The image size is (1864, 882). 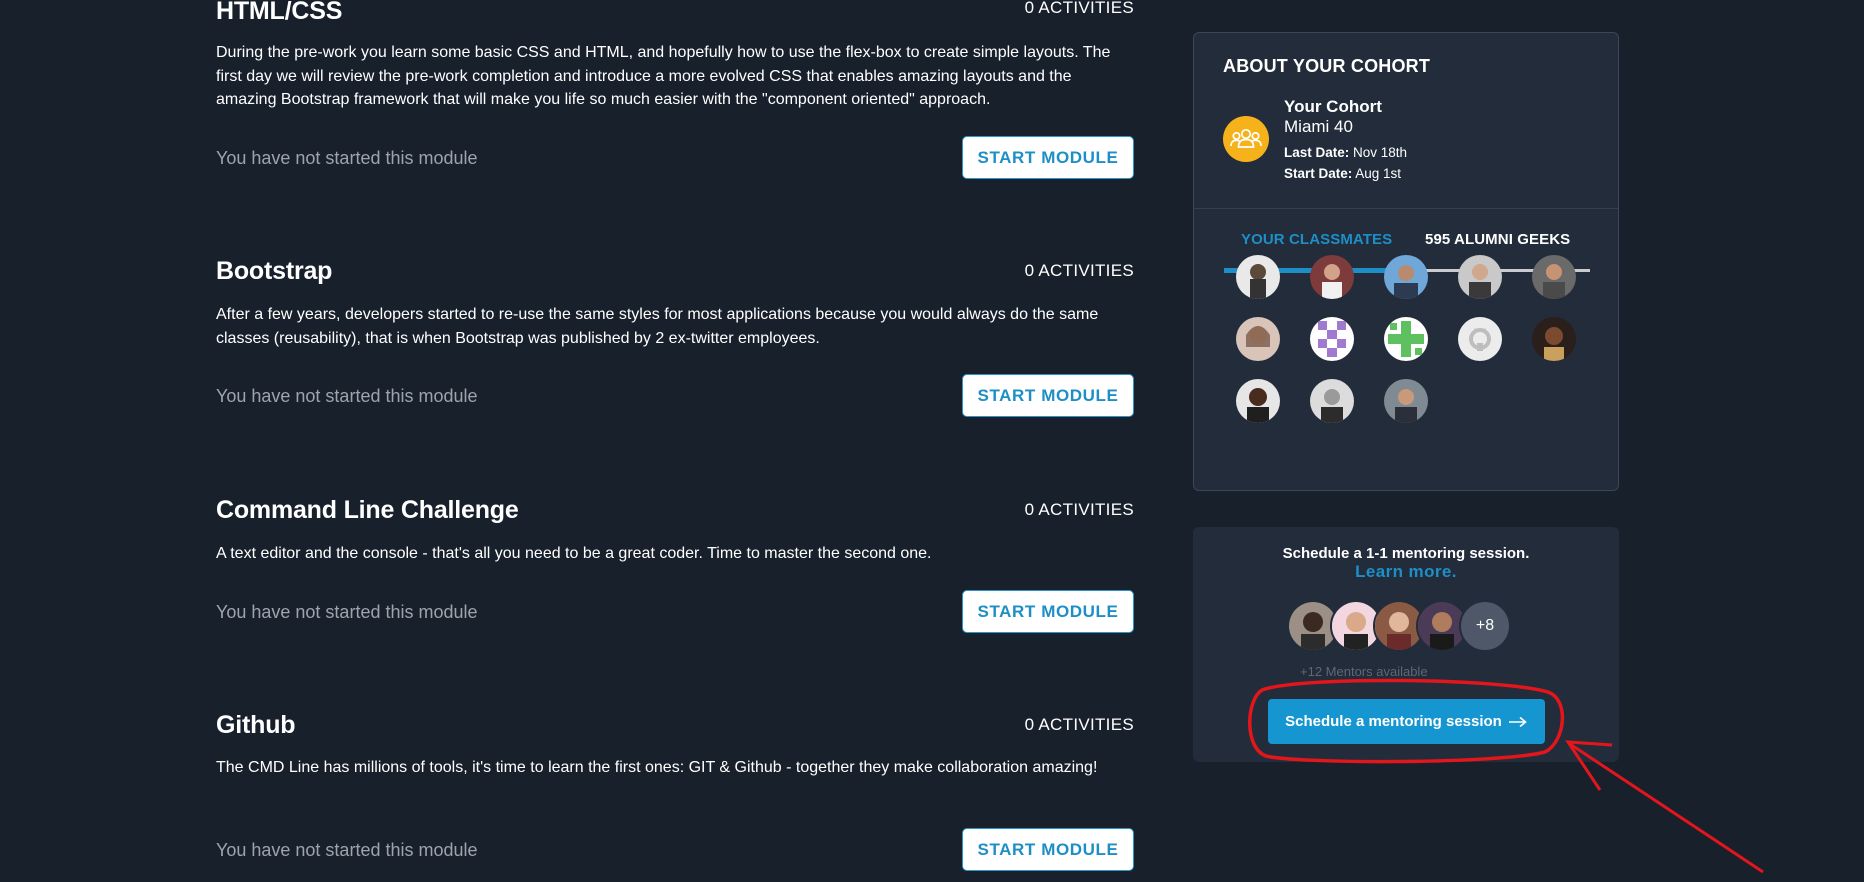 I want to click on mentors-available-text: +12 Mentors available, so click(x=1364, y=671).